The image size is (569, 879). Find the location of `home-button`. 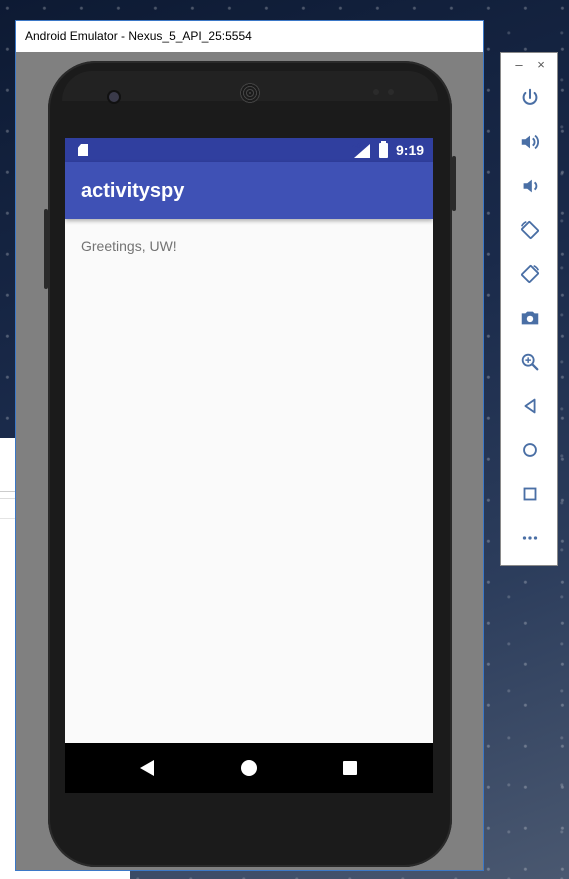

home-button is located at coordinates (530, 450).